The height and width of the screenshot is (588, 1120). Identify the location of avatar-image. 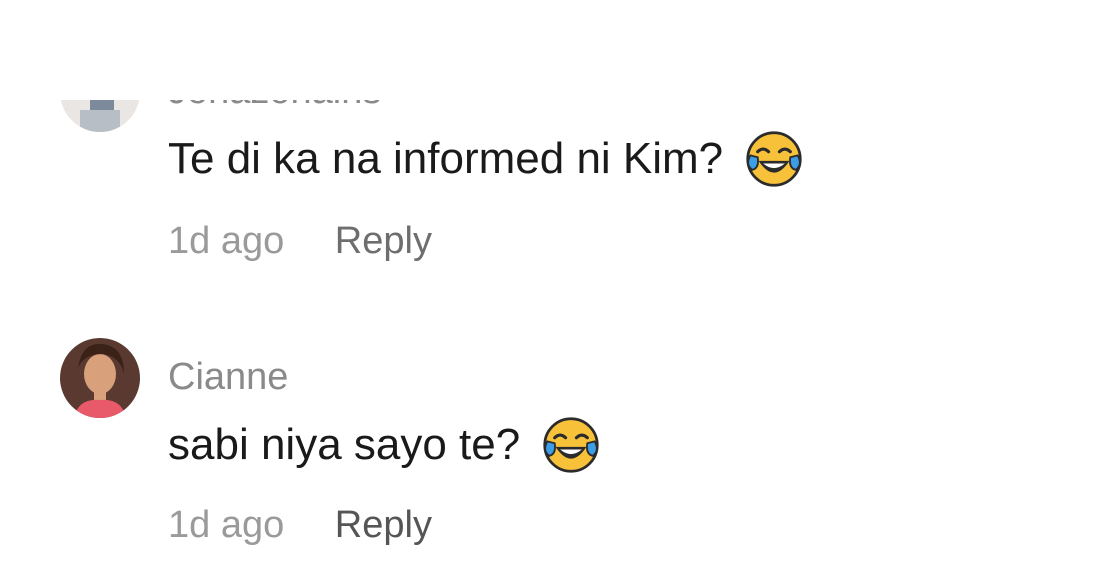
(100, 378).